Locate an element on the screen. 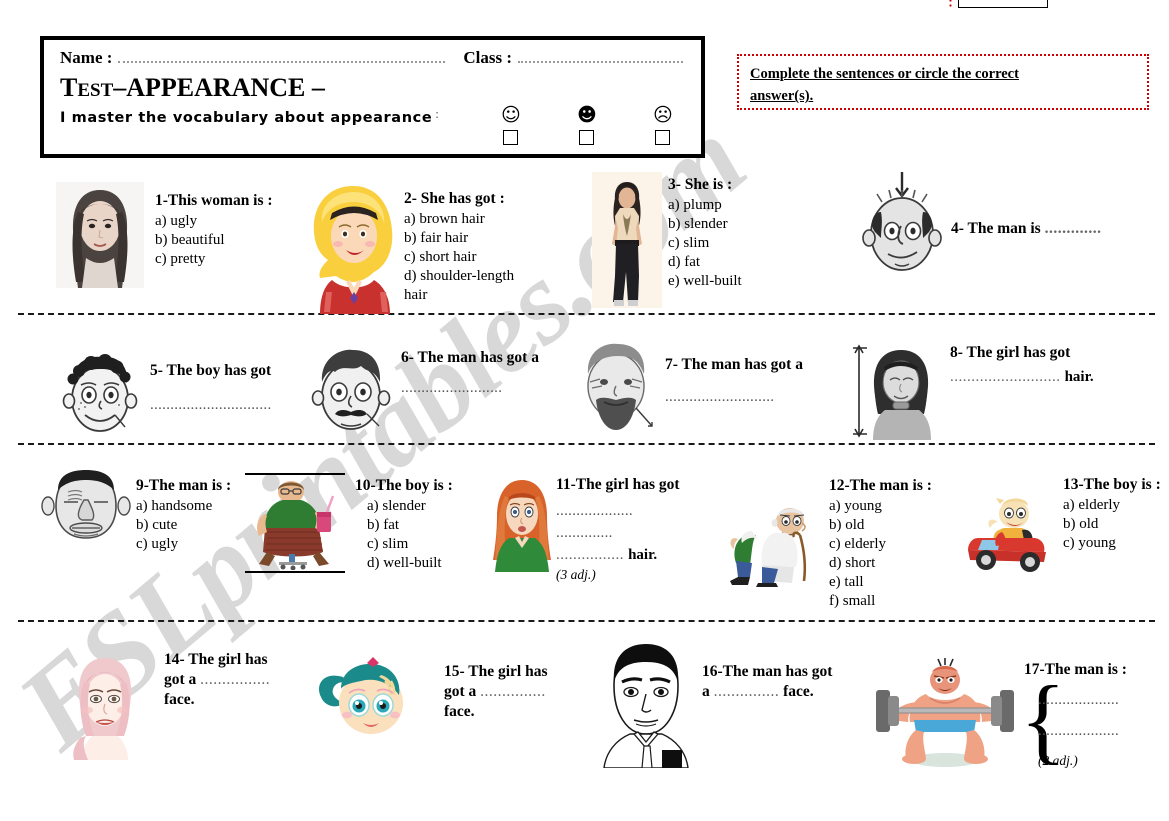  image-bodybuilder-weightlifter is located at coordinates (945, 714).